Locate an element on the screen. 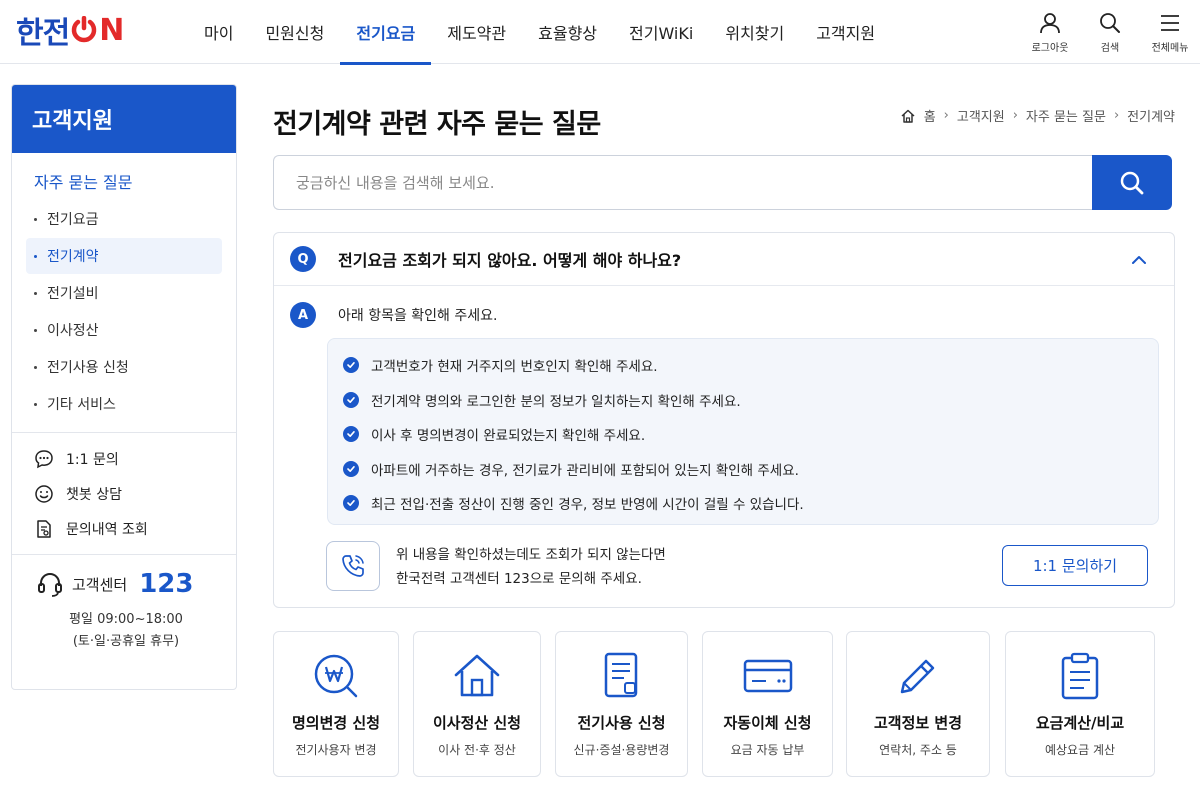 The width and height of the screenshot is (1200, 800). search-menu-button: 검색 is located at coordinates (1110, 32).